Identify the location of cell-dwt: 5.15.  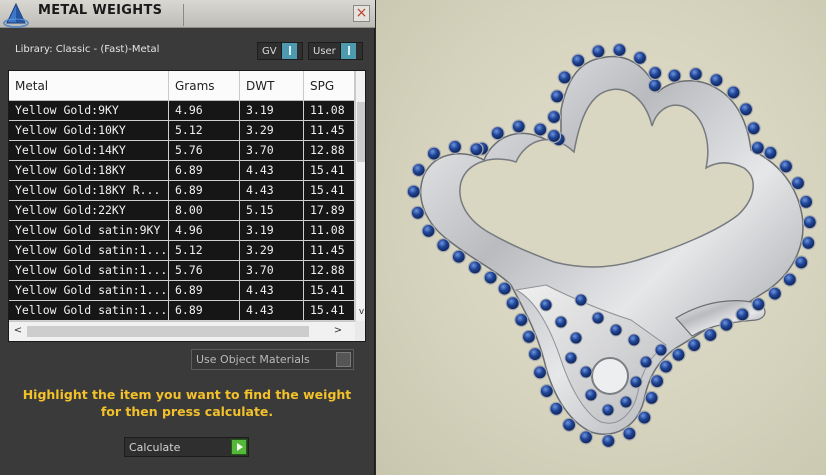
(272, 210).